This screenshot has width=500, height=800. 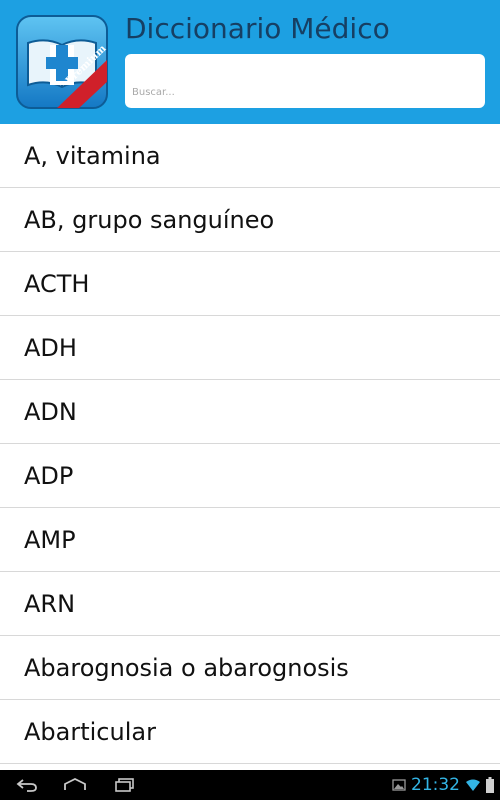 I want to click on system-nav-bar: 21:32, so click(x=250, y=785).